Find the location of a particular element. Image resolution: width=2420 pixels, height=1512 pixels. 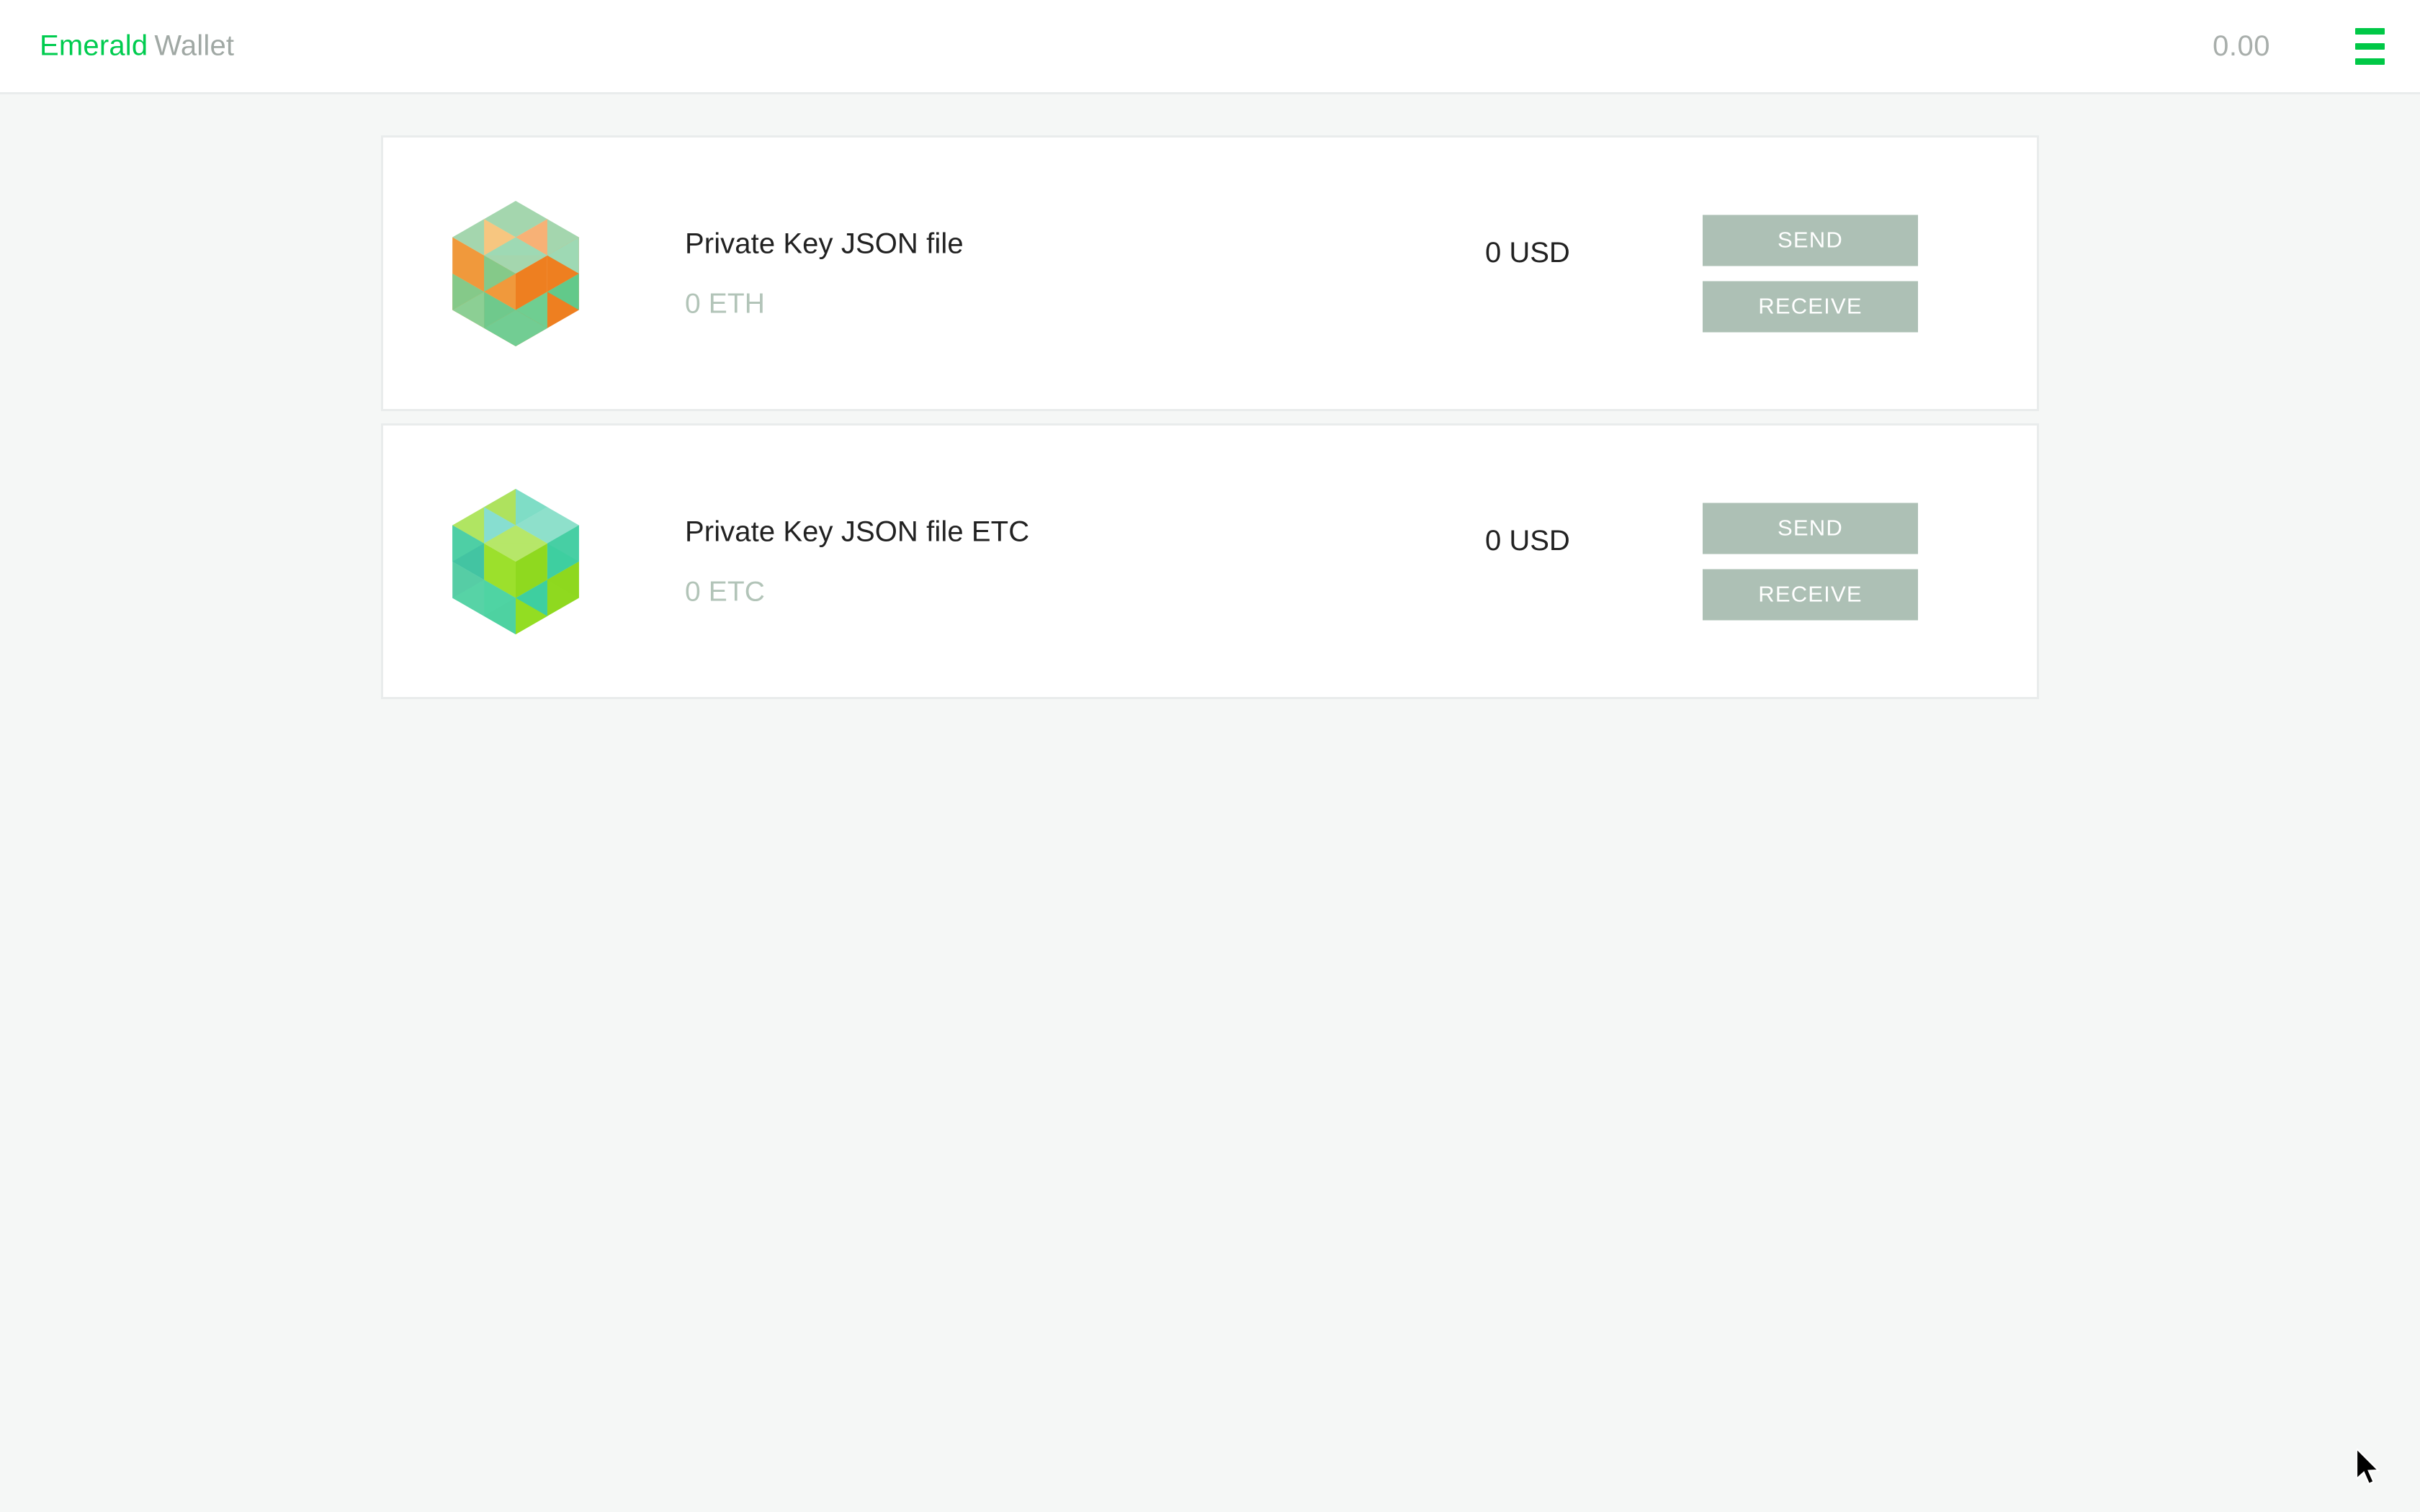

account-info: Private Key JSON file ETC 0 ETC is located at coordinates (857, 561).